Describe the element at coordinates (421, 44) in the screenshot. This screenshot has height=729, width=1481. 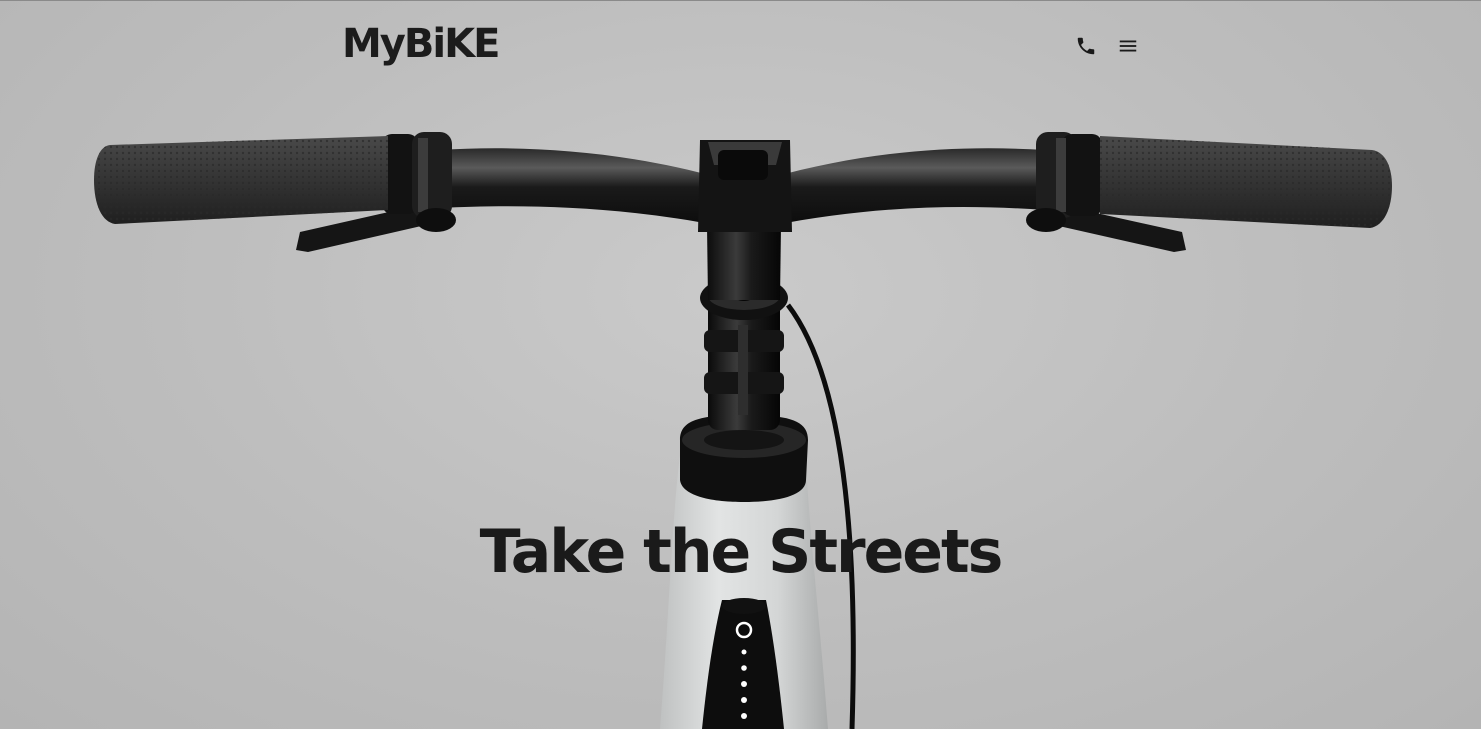
I see `site-logo: MyBiKE` at that location.